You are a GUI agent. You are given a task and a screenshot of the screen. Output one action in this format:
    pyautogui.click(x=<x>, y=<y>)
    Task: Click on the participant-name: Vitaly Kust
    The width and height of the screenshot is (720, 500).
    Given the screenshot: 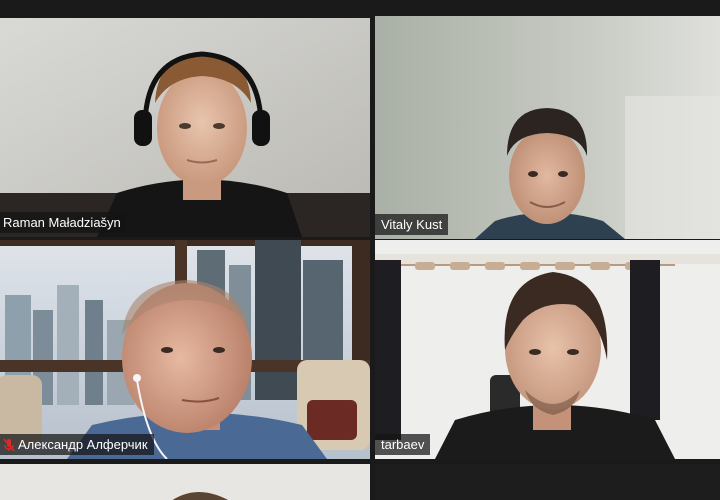 What is the action you would take?
    pyautogui.click(x=412, y=224)
    